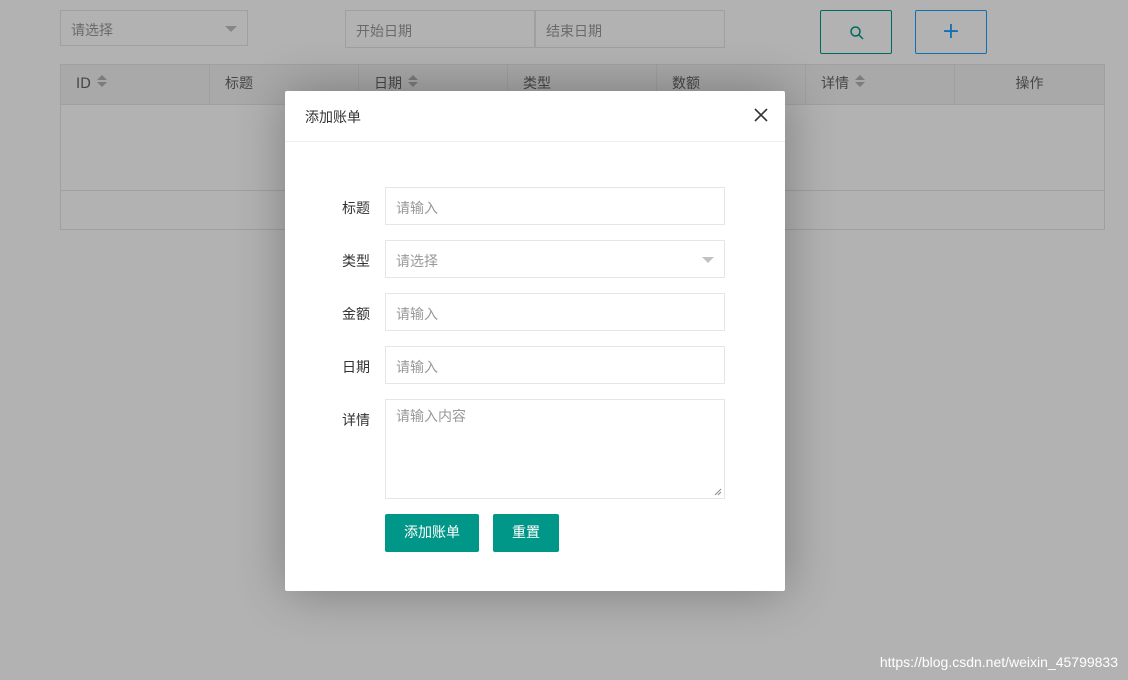 Image resolution: width=1128 pixels, height=680 pixels. What do you see at coordinates (555, 449) in the screenshot?
I see `detail-textarea: 请输入内容` at bounding box center [555, 449].